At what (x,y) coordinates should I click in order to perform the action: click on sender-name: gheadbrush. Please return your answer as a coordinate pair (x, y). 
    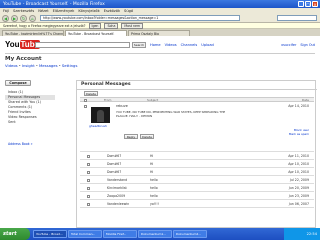
    Looking at the image, I should click on (98, 126).